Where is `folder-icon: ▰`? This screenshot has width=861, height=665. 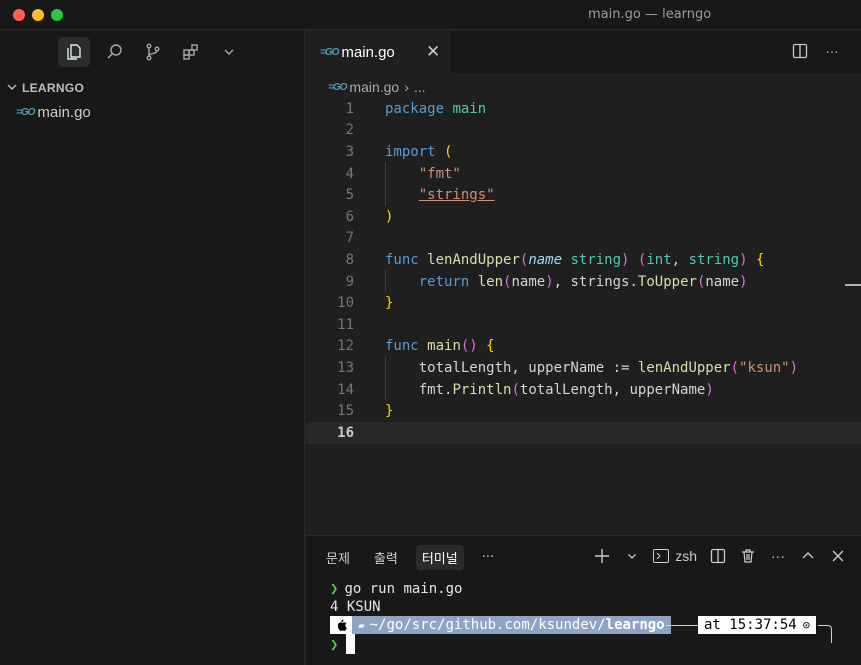
folder-icon: ▰ is located at coordinates (361, 625).